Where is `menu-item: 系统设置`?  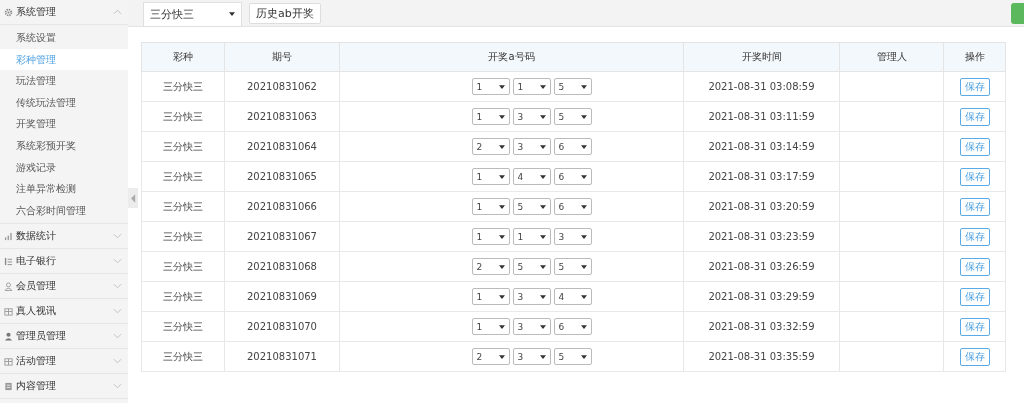
menu-item: 系统设置 is located at coordinates (64, 38).